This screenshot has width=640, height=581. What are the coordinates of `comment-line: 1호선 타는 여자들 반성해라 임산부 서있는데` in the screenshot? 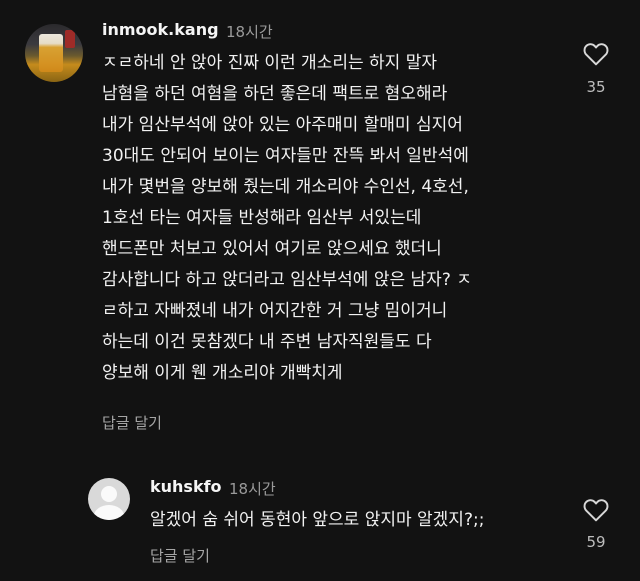 It's located at (262, 218).